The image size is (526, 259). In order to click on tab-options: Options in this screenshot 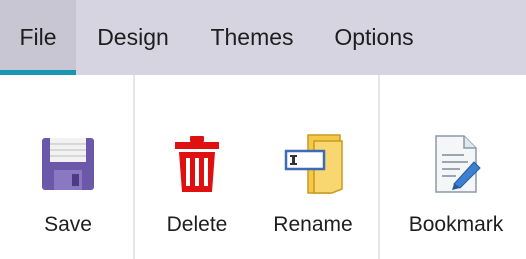, I will do `click(374, 37)`.